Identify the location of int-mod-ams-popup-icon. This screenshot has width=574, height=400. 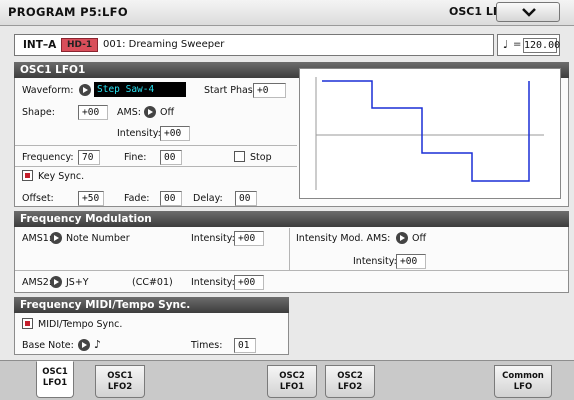
(402, 238).